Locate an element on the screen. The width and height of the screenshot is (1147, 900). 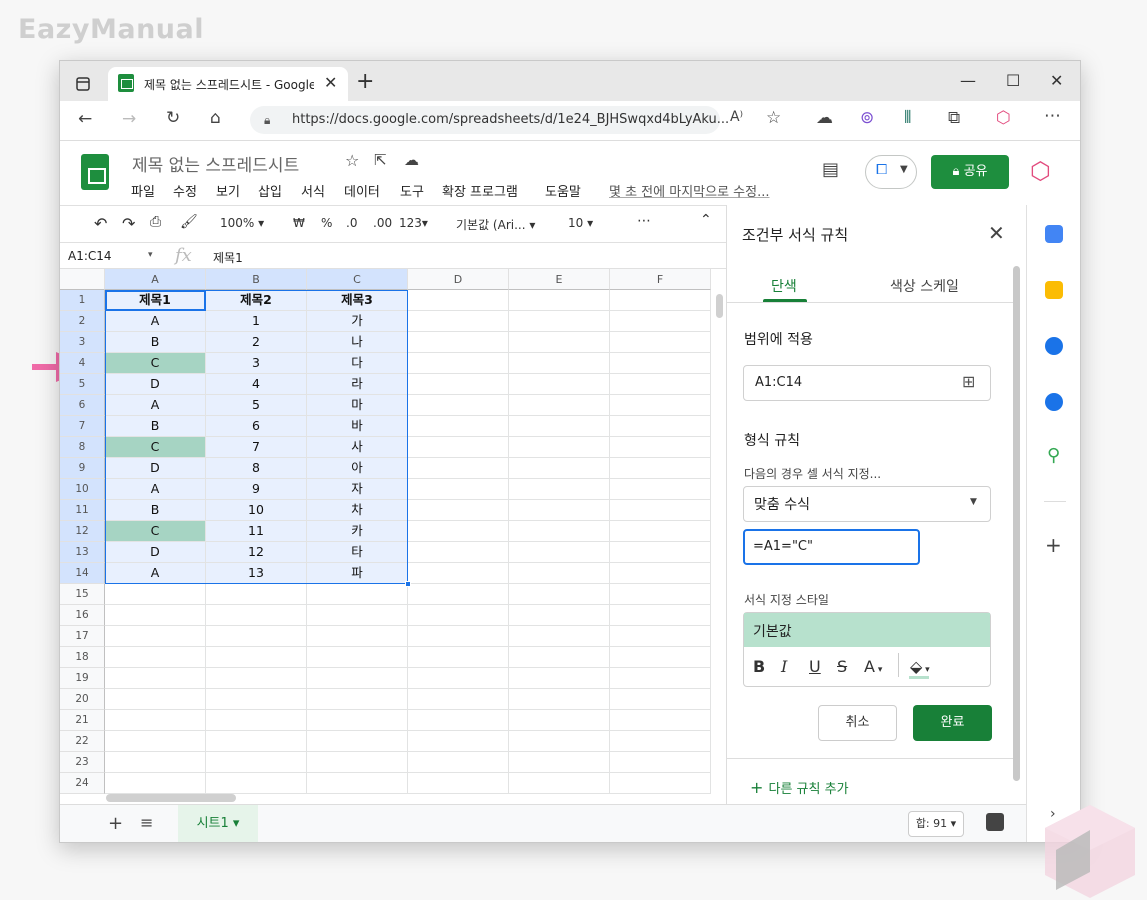
row-header: 11 is located at coordinates (82, 510).